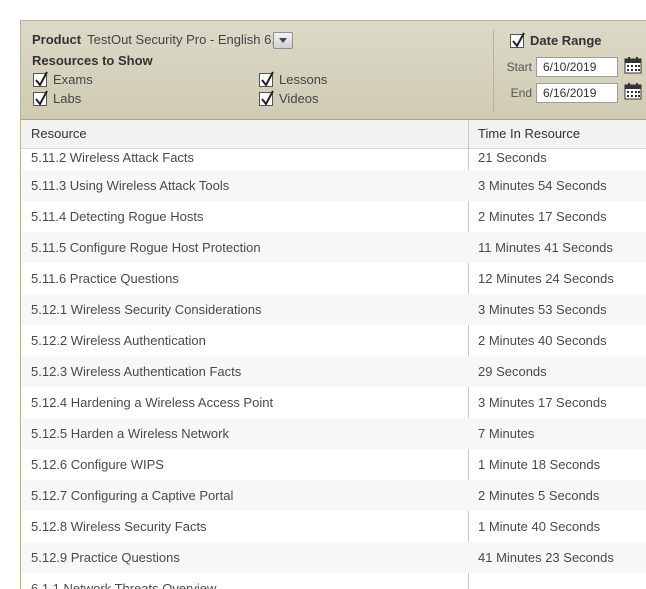 This screenshot has width=646, height=589. What do you see at coordinates (512, 157) in the screenshot?
I see `time-cell: 21 Seconds` at bounding box center [512, 157].